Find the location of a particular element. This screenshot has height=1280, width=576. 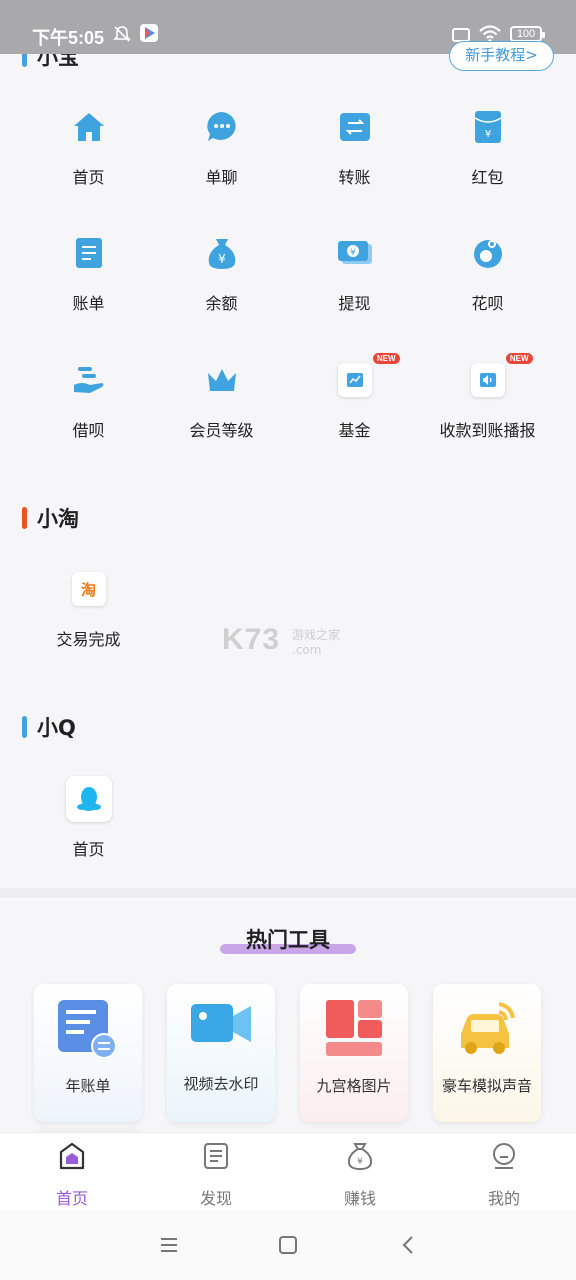

grid-label: 账单 is located at coordinates (88, 303).